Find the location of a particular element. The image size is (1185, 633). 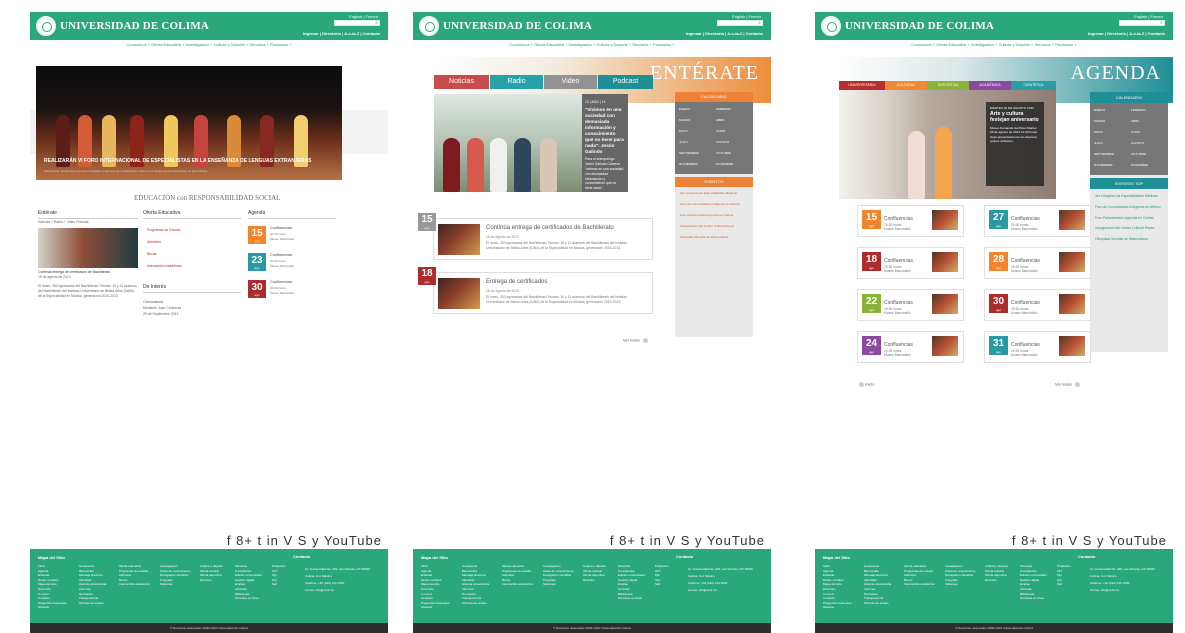

tab-video: Video is located at coordinates (570, 82).